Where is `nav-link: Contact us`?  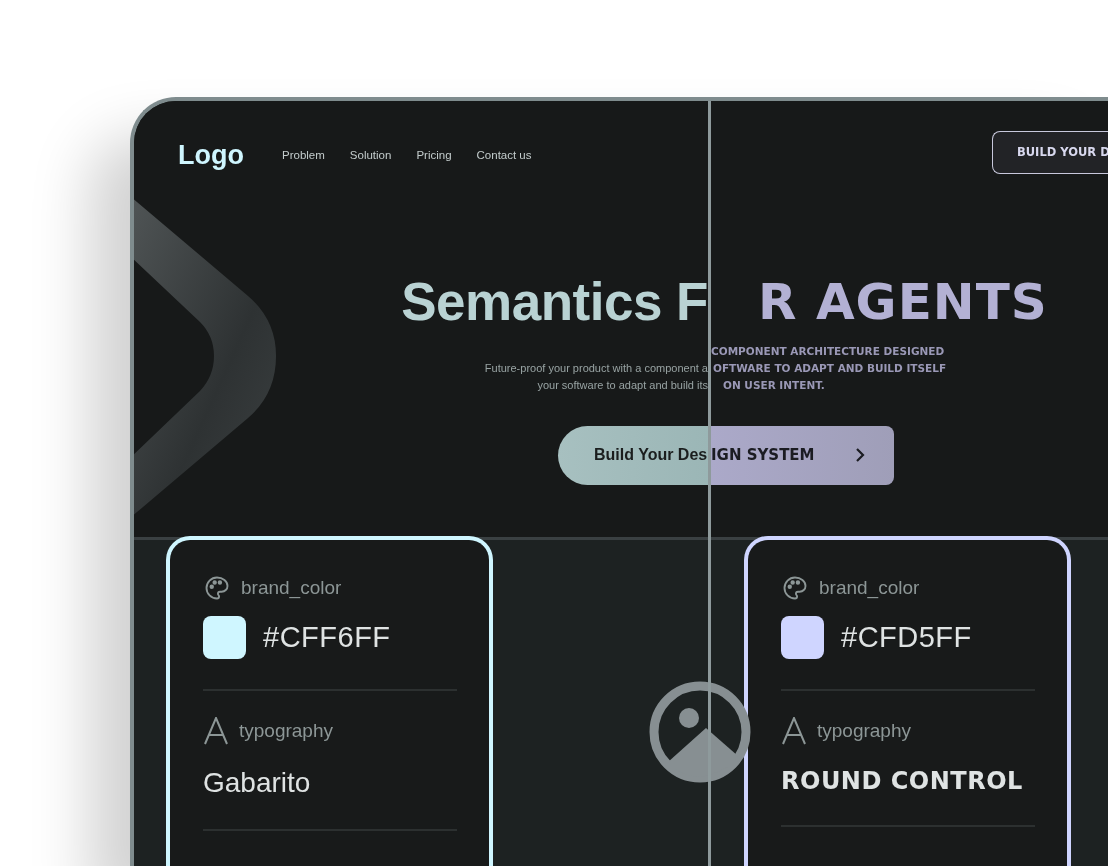
nav-link: Contact us is located at coordinates (504, 155).